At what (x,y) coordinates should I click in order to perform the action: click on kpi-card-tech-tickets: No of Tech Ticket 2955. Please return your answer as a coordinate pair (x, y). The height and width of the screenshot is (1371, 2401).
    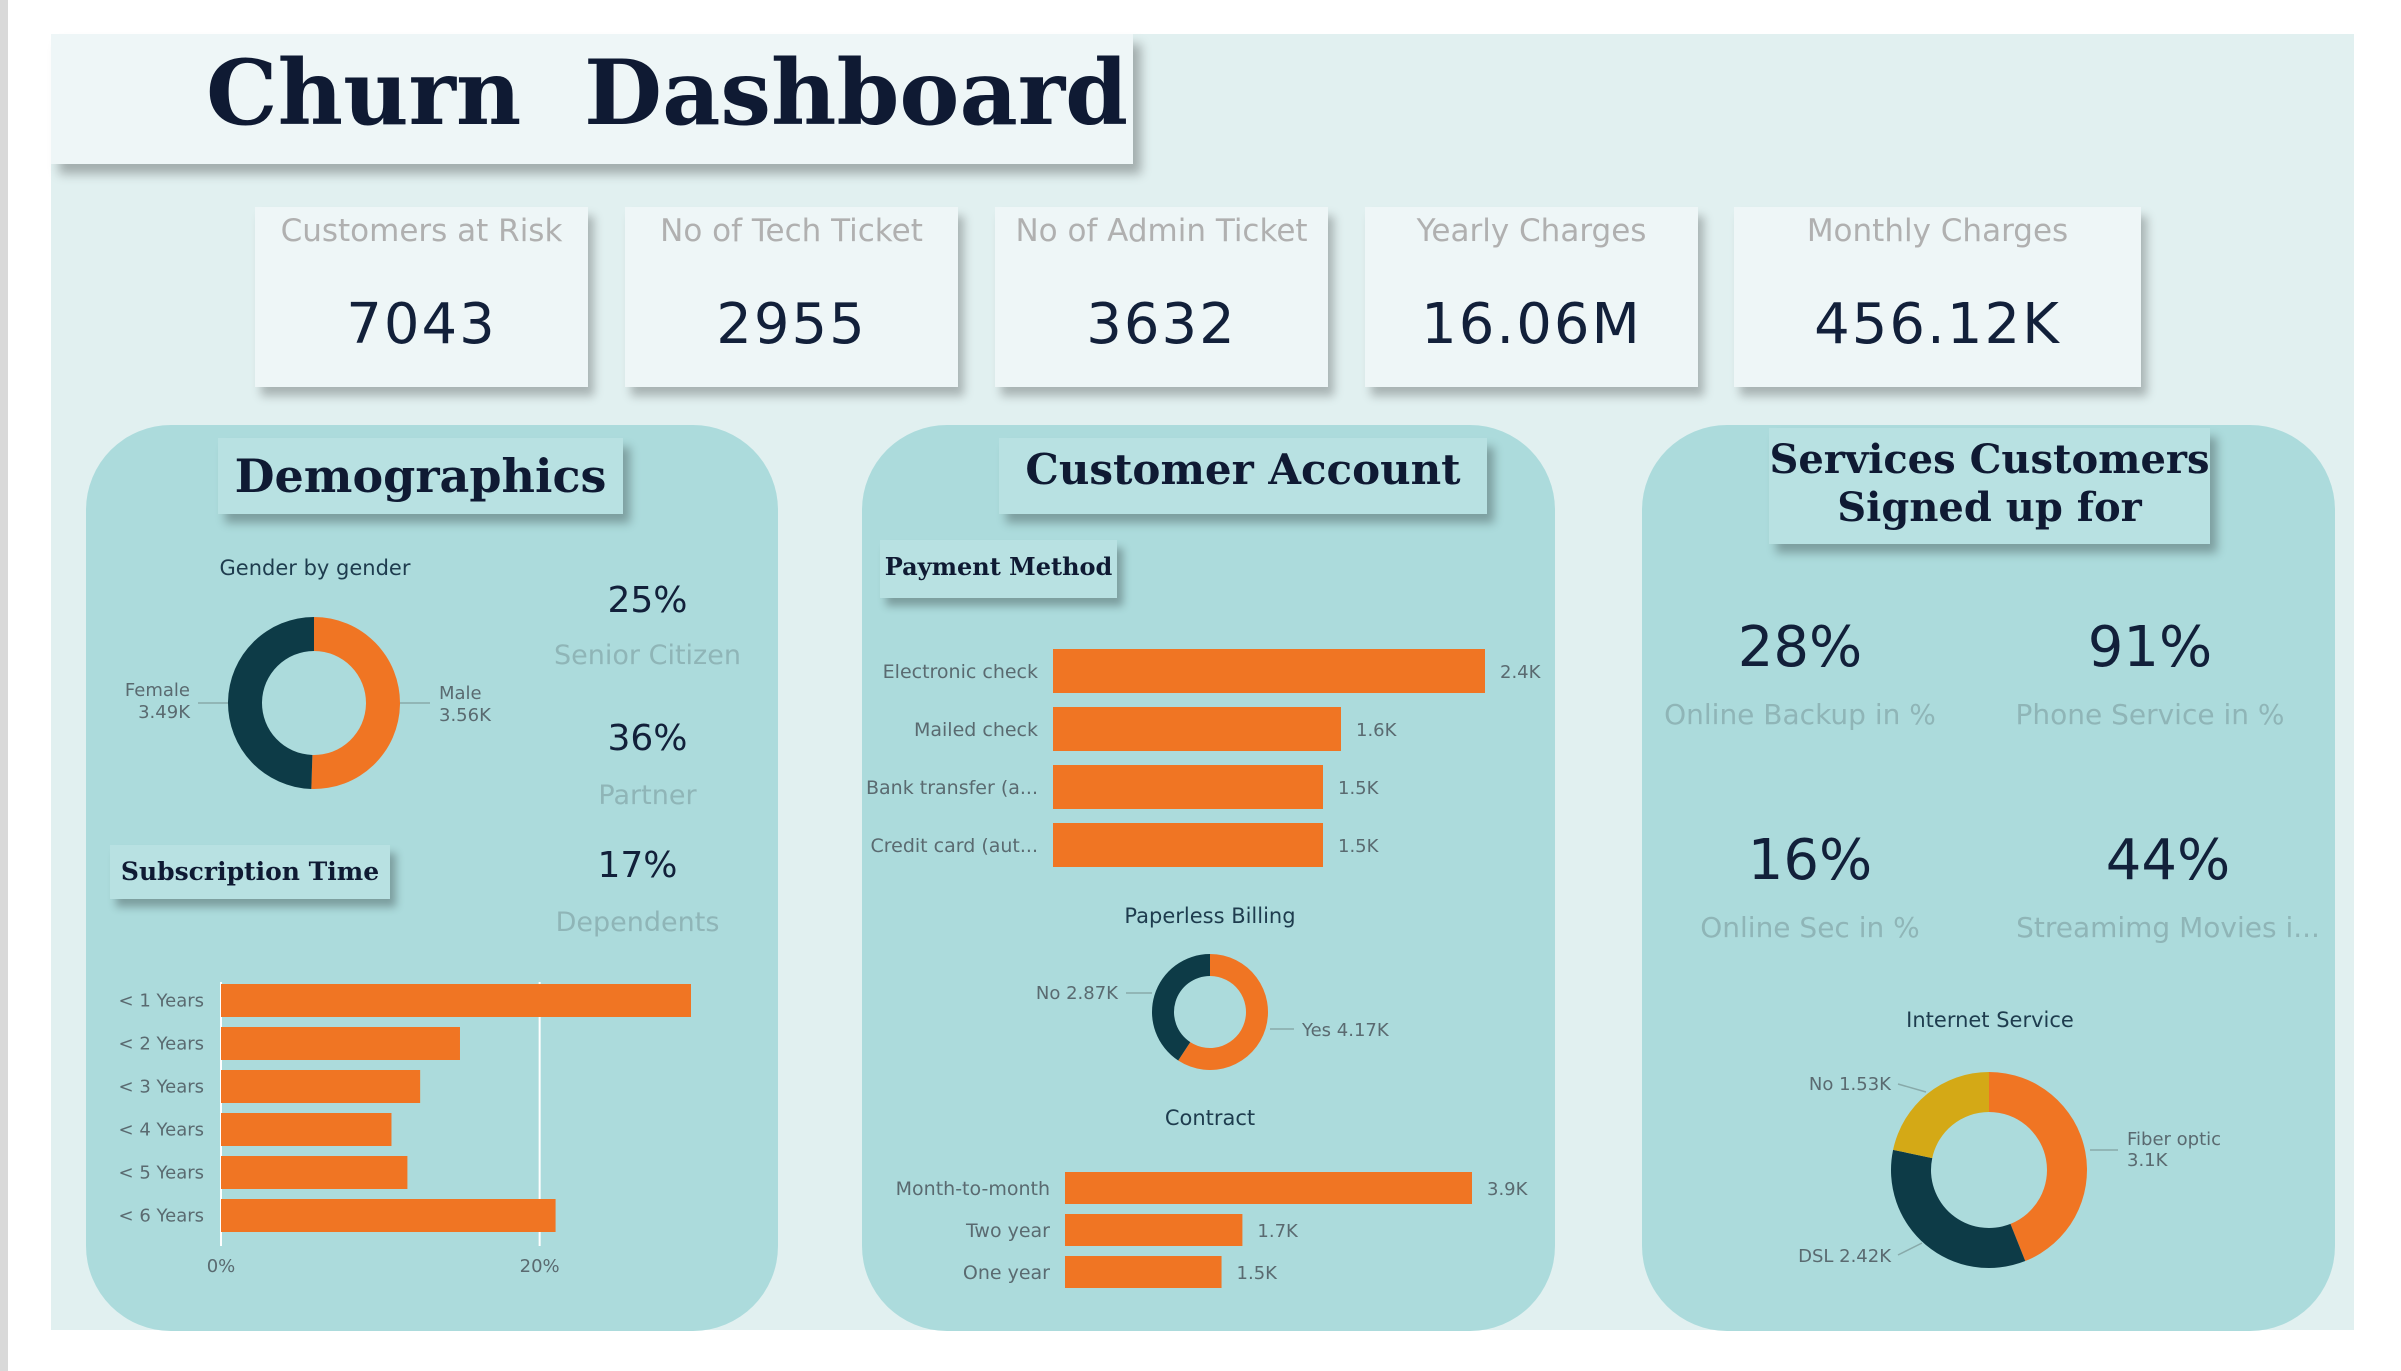
    Looking at the image, I should click on (791, 297).